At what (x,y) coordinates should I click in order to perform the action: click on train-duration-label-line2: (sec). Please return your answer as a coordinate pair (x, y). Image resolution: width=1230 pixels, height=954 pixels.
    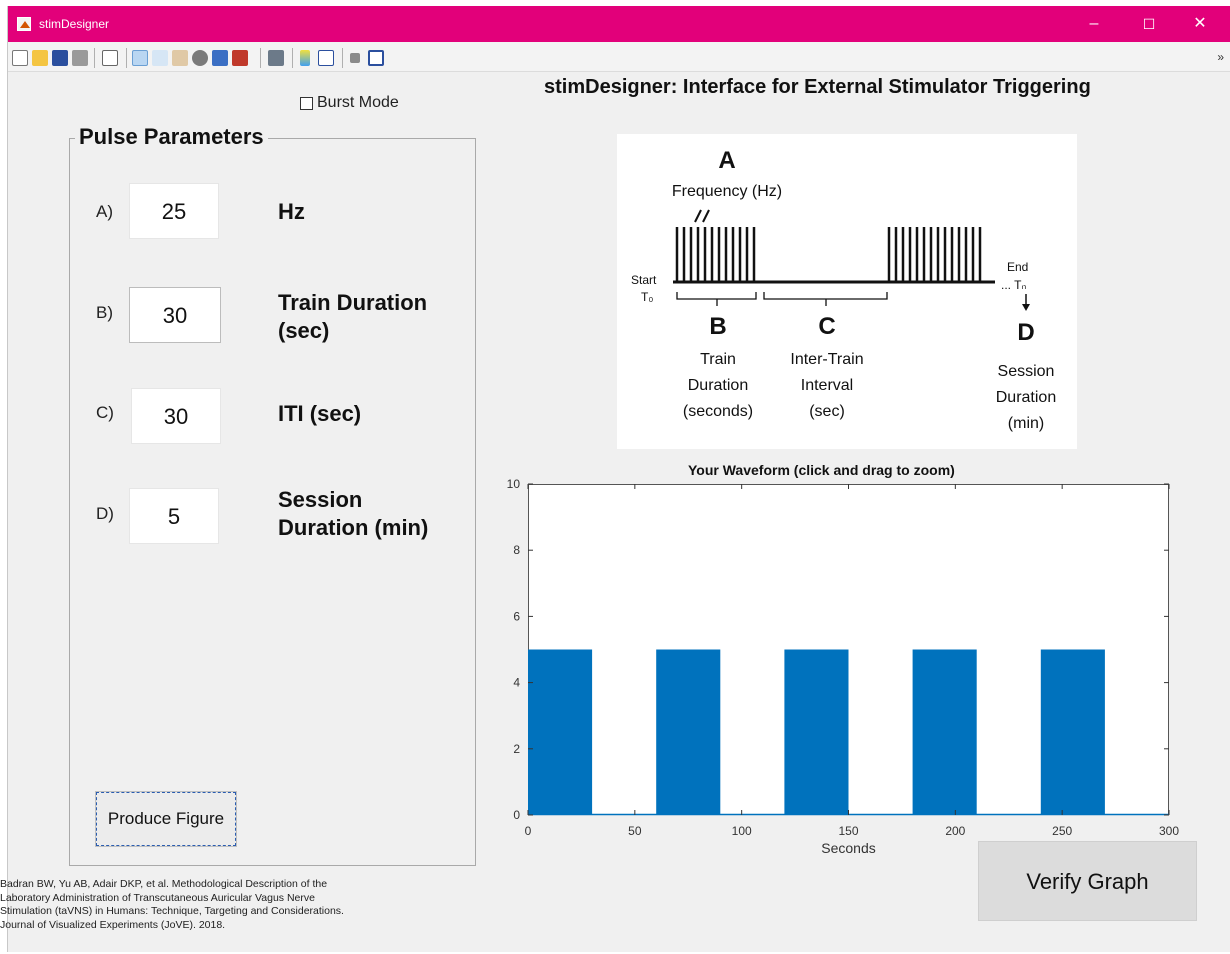
    Looking at the image, I should click on (304, 330).